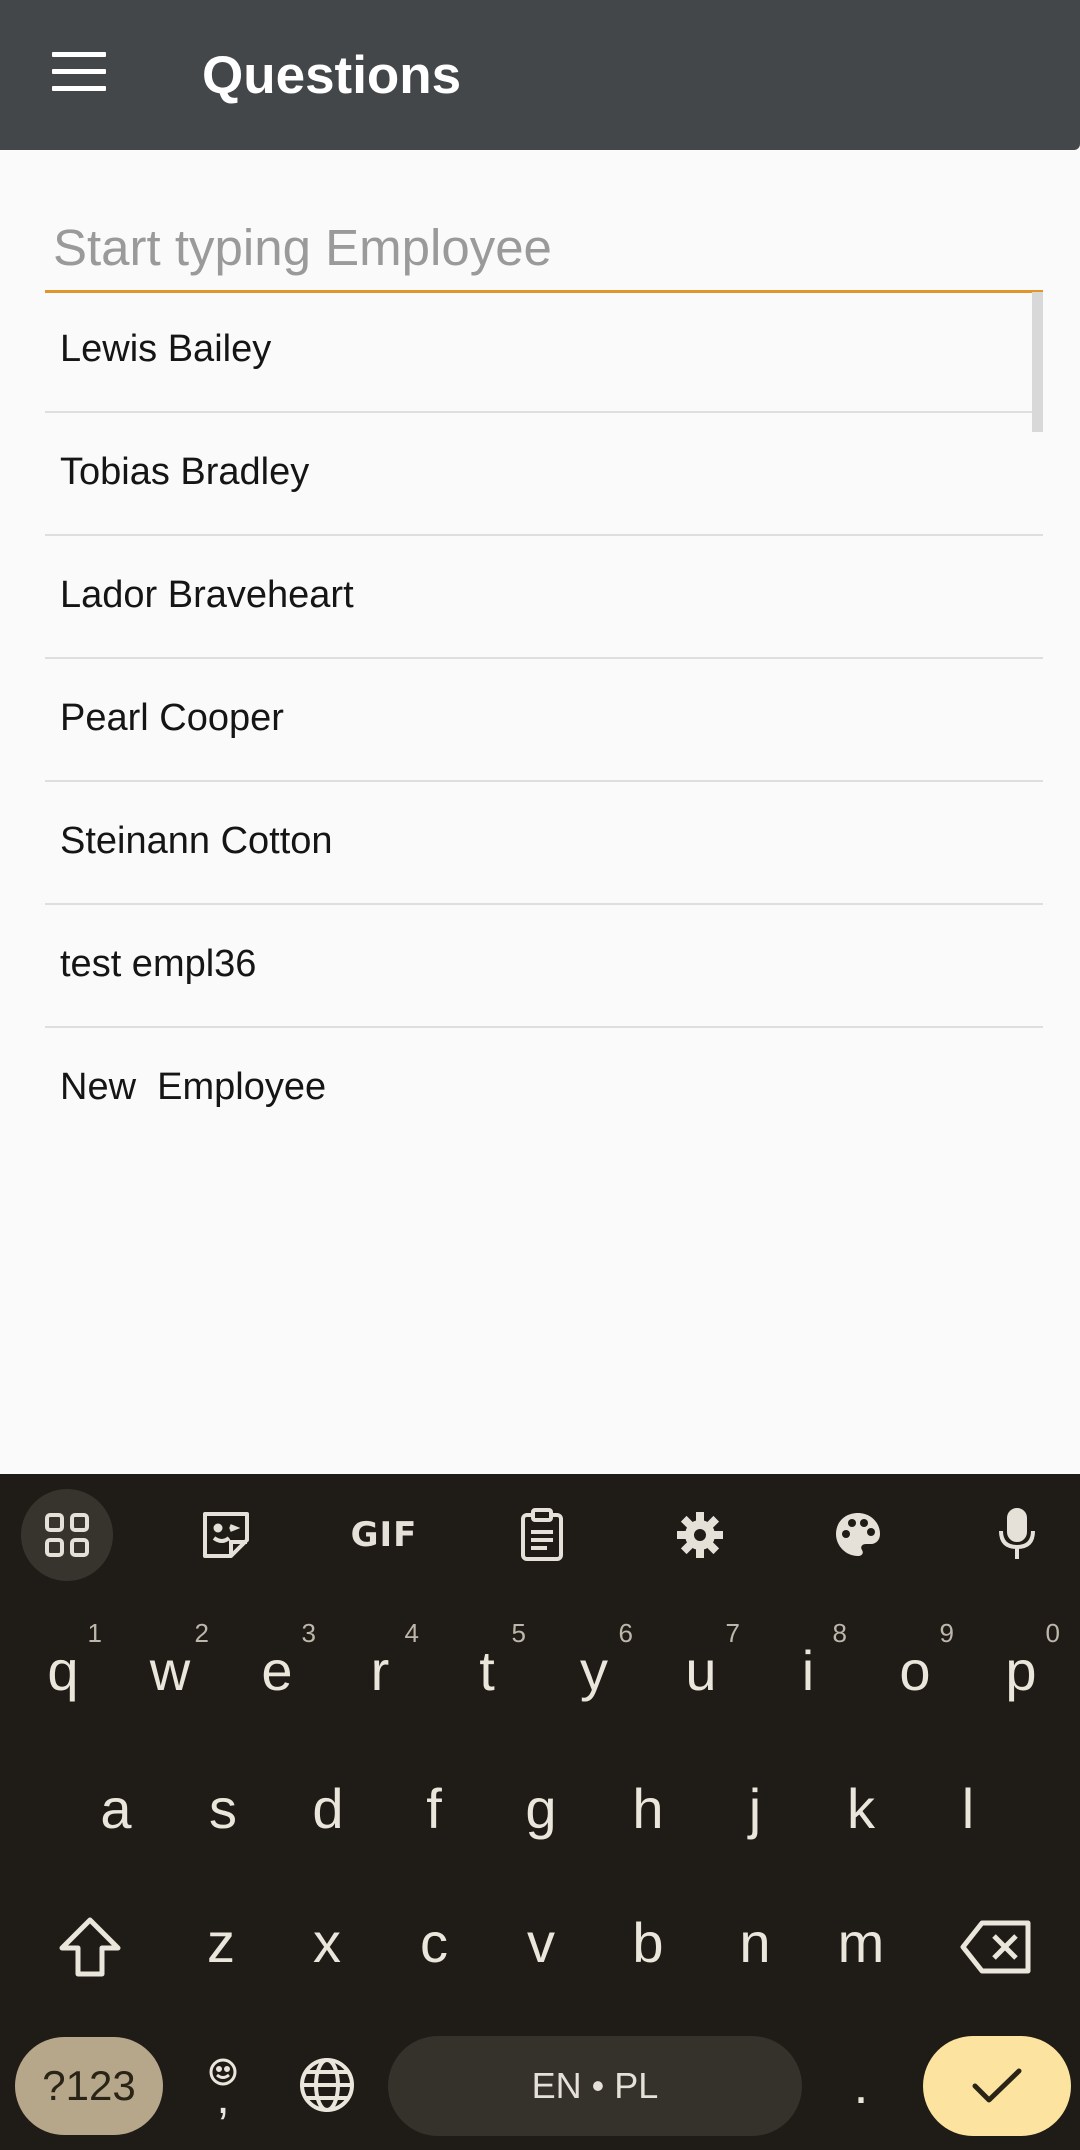  What do you see at coordinates (755, 1942) in the screenshot?
I see `key-letter: n` at bounding box center [755, 1942].